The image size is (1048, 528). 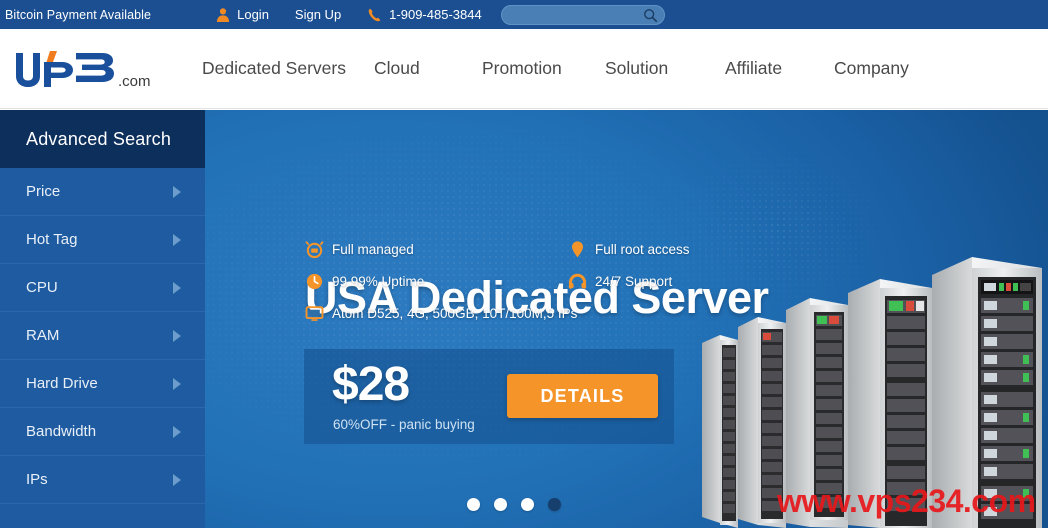 What do you see at coordinates (102, 139) in the screenshot?
I see `sidebar-title: Advanced Search` at bounding box center [102, 139].